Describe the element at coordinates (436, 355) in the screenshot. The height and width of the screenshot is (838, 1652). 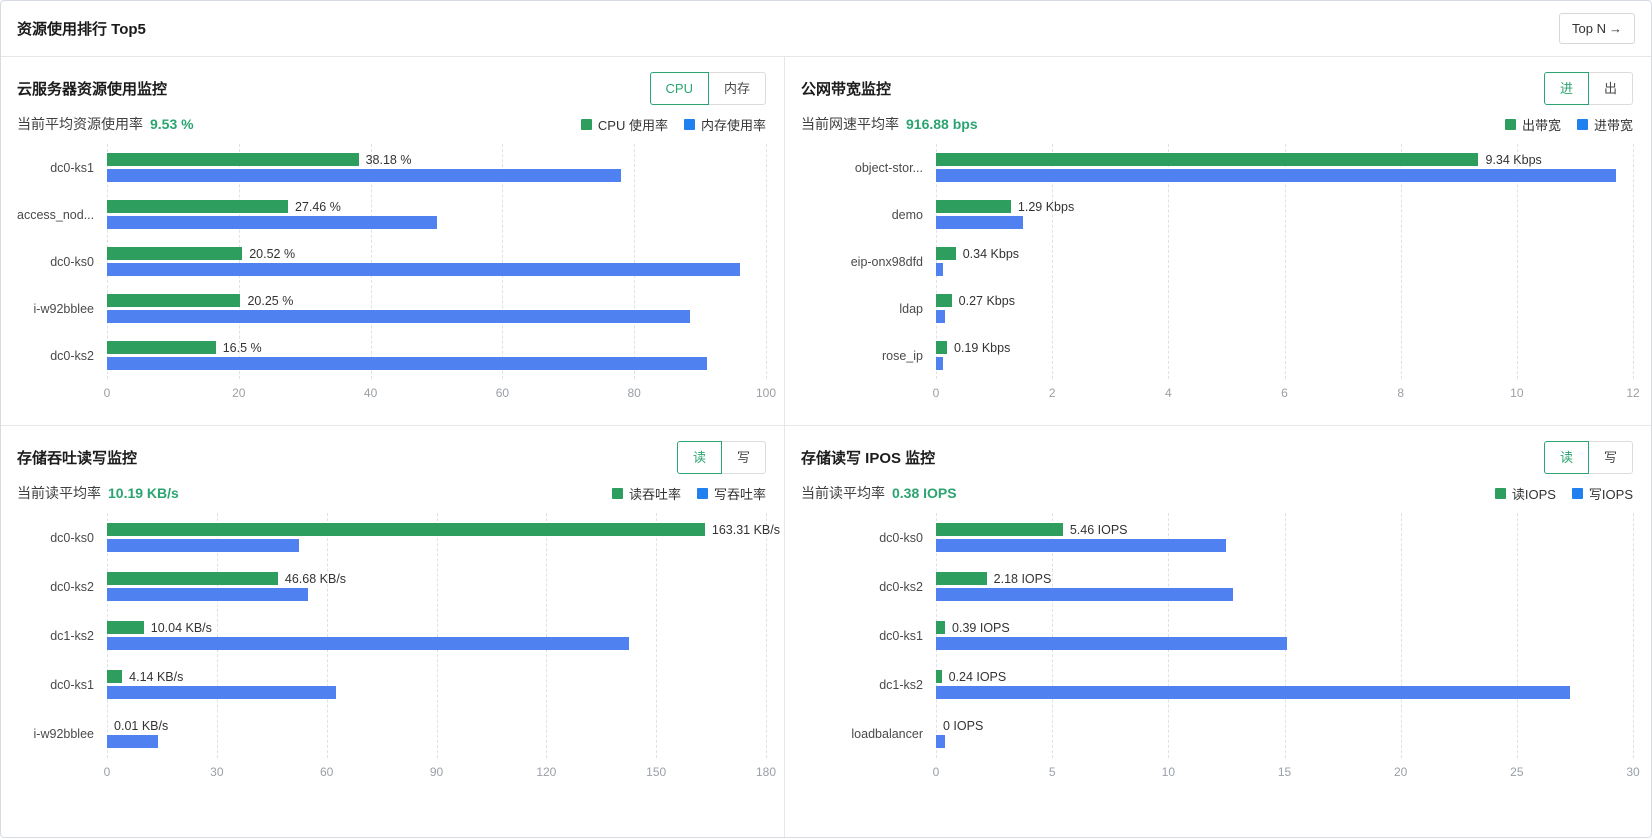
I see `bar-pair: 16.5 %` at that location.